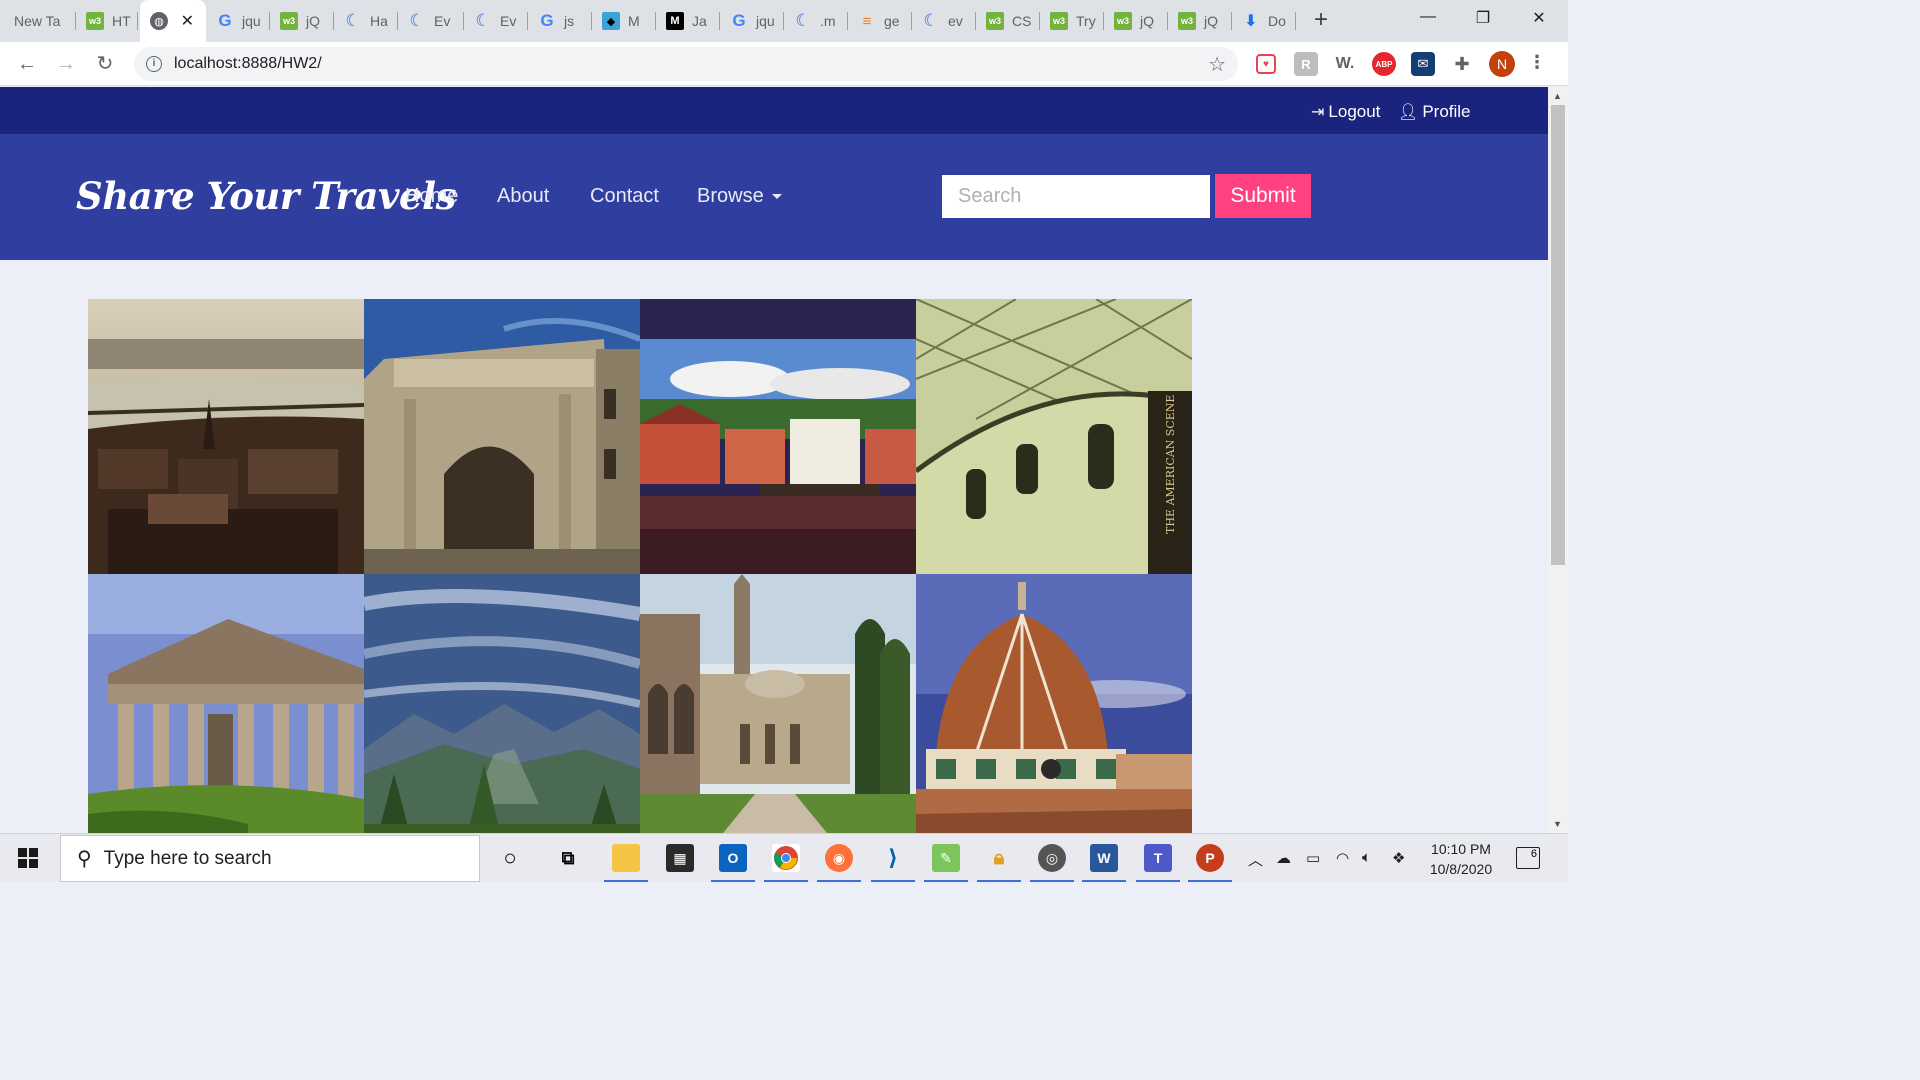  Describe the element at coordinates (1321, 21) in the screenshot. I see `new-tab-button: +` at that location.